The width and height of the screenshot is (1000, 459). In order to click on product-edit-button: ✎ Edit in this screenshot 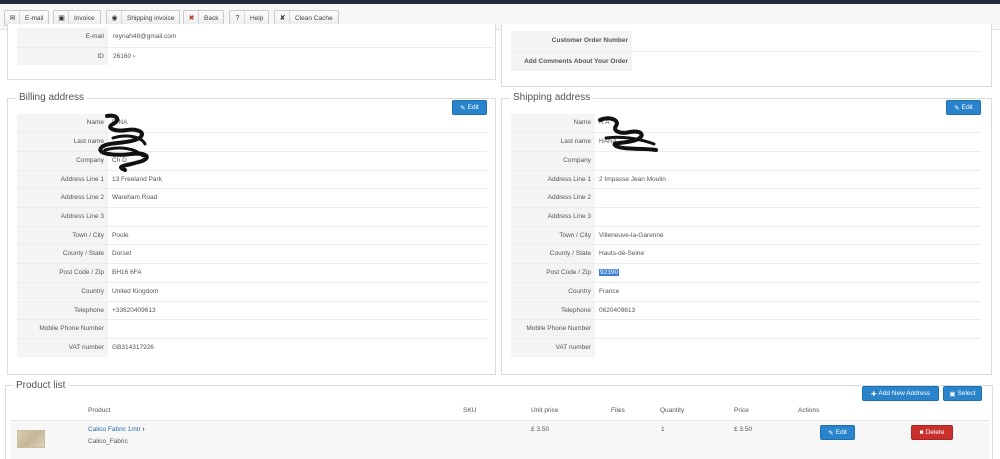, I will do `click(837, 432)`.